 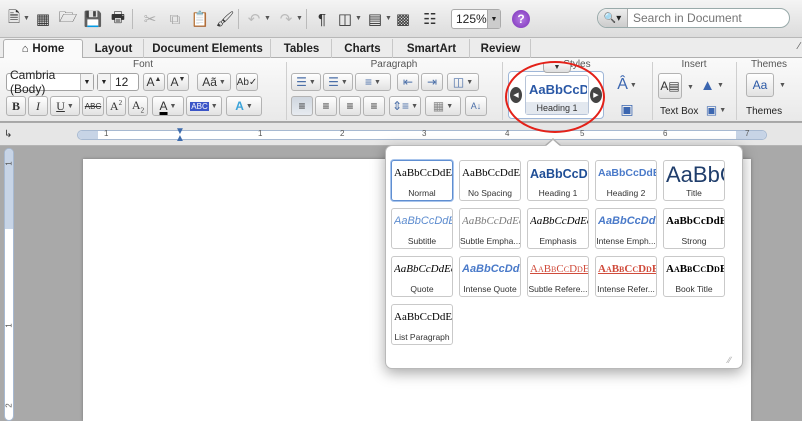 What do you see at coordinates (306, 82) in the screenshot?
I see `bullets-button: ☰ ▼` at bounding box center [306, 82].